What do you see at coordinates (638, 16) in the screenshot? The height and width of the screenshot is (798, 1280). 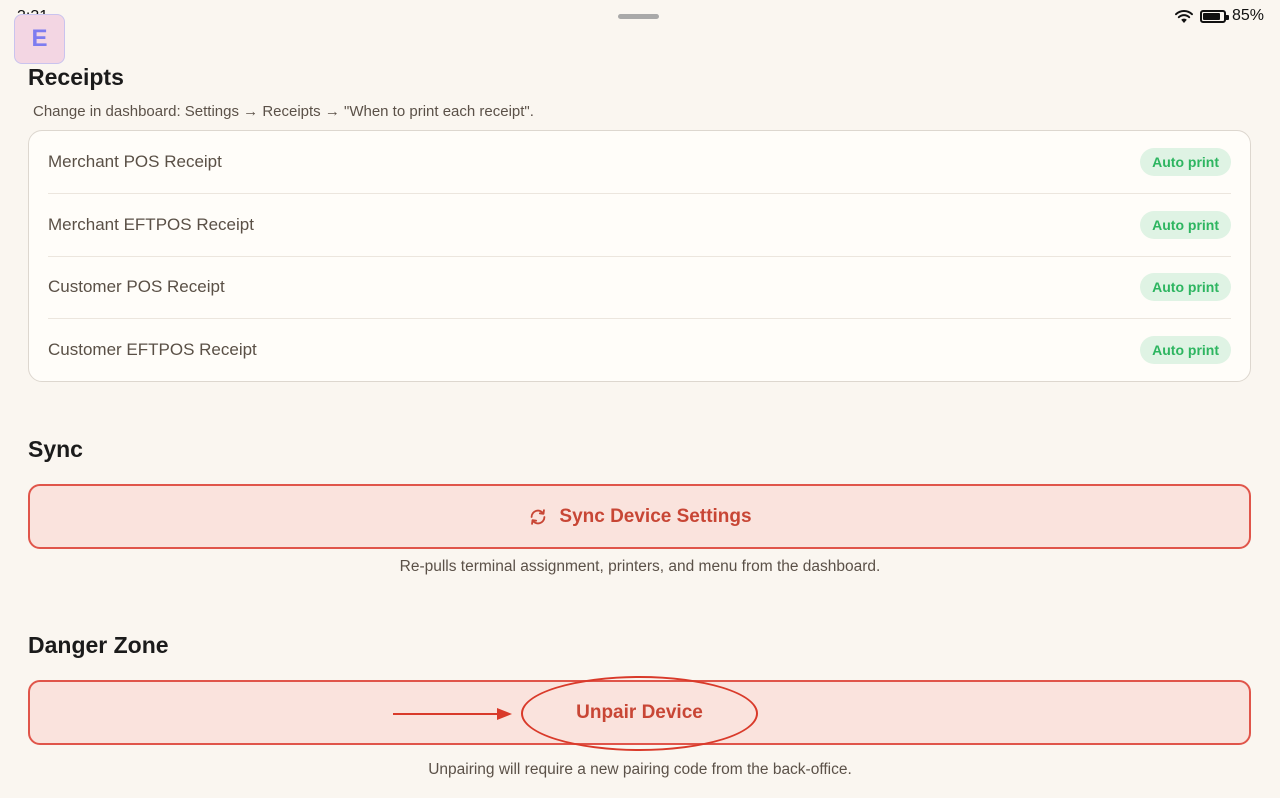 I see `drag-handle` at bounding box center [638, 16].